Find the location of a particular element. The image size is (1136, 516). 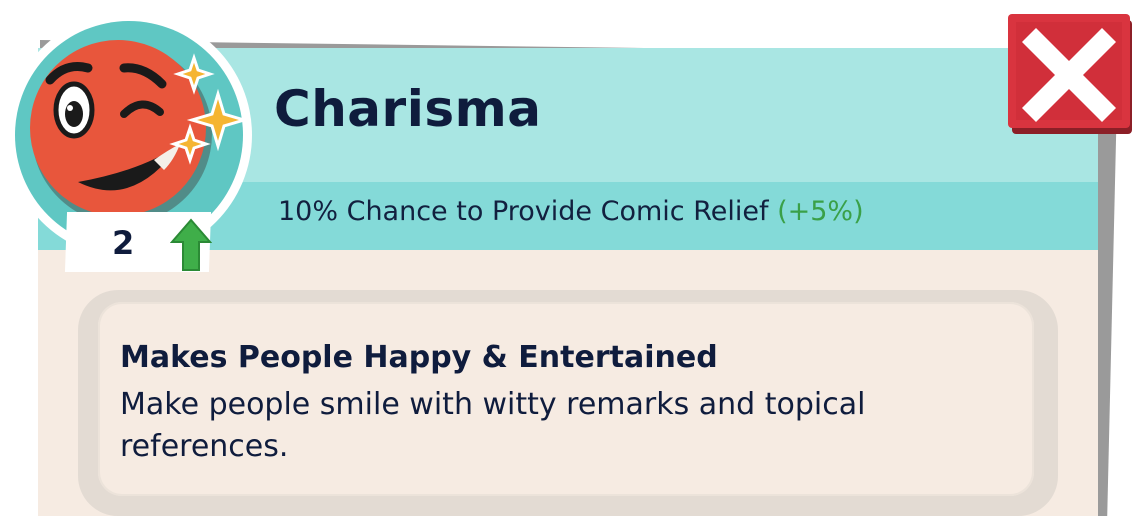

close-button is located at coordinates (1072, 76).